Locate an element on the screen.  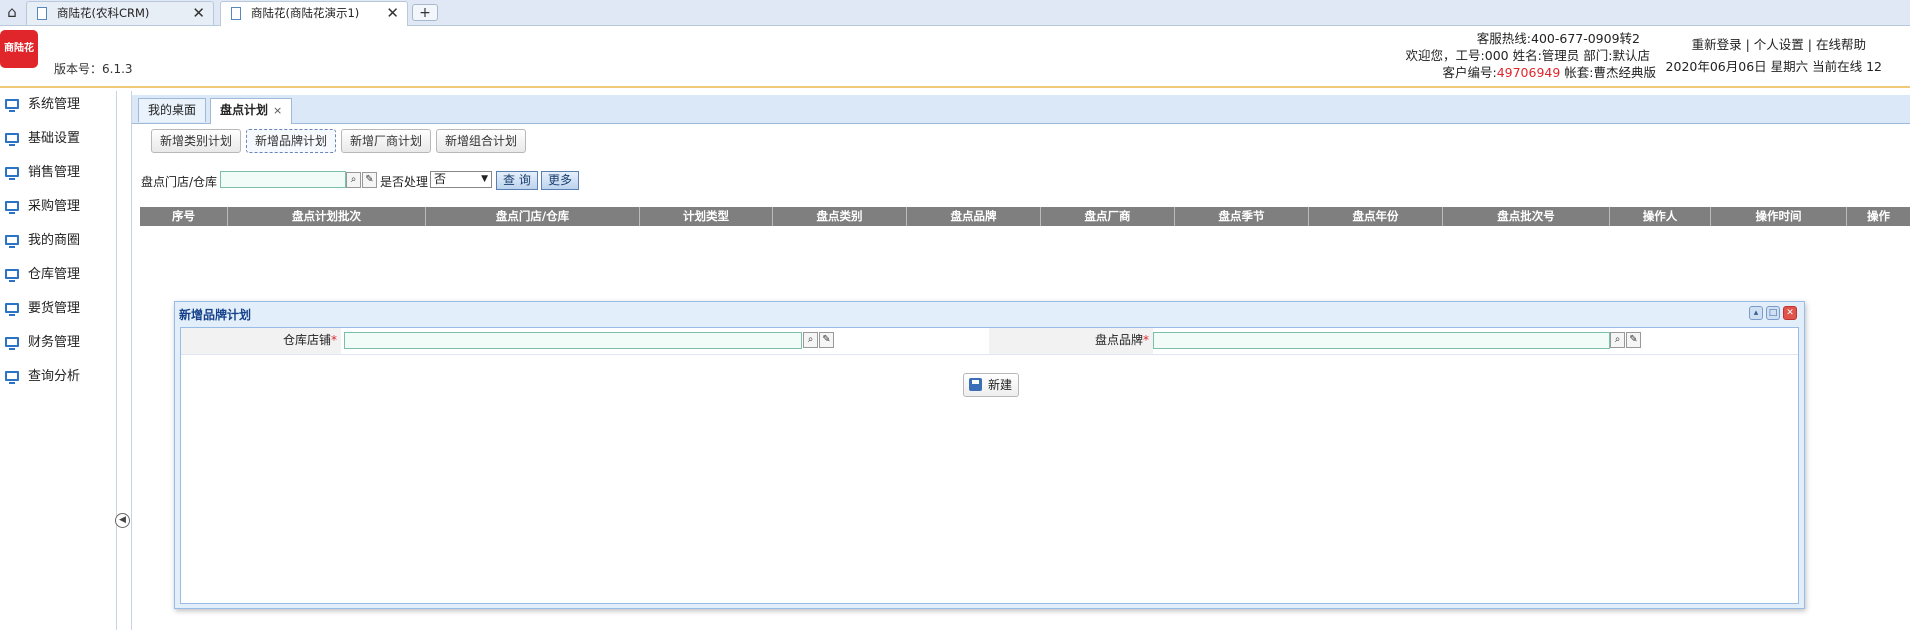
new-tab-button: + is located at coordinates (425, 12).